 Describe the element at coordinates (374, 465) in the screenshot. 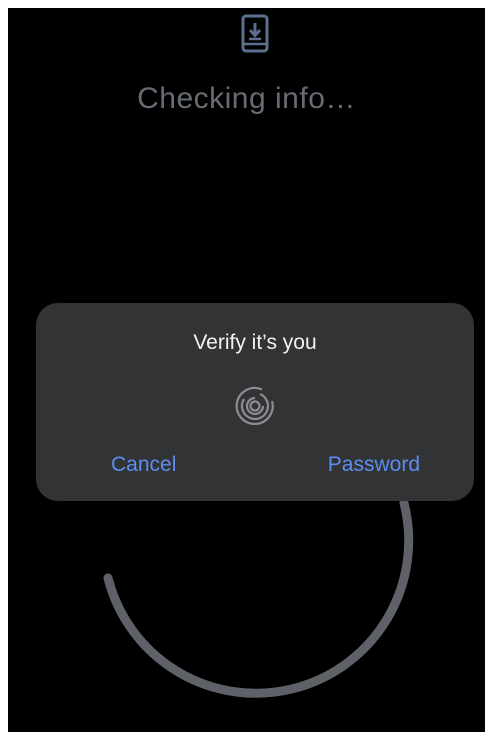

I see `password-button: Password` at that location.